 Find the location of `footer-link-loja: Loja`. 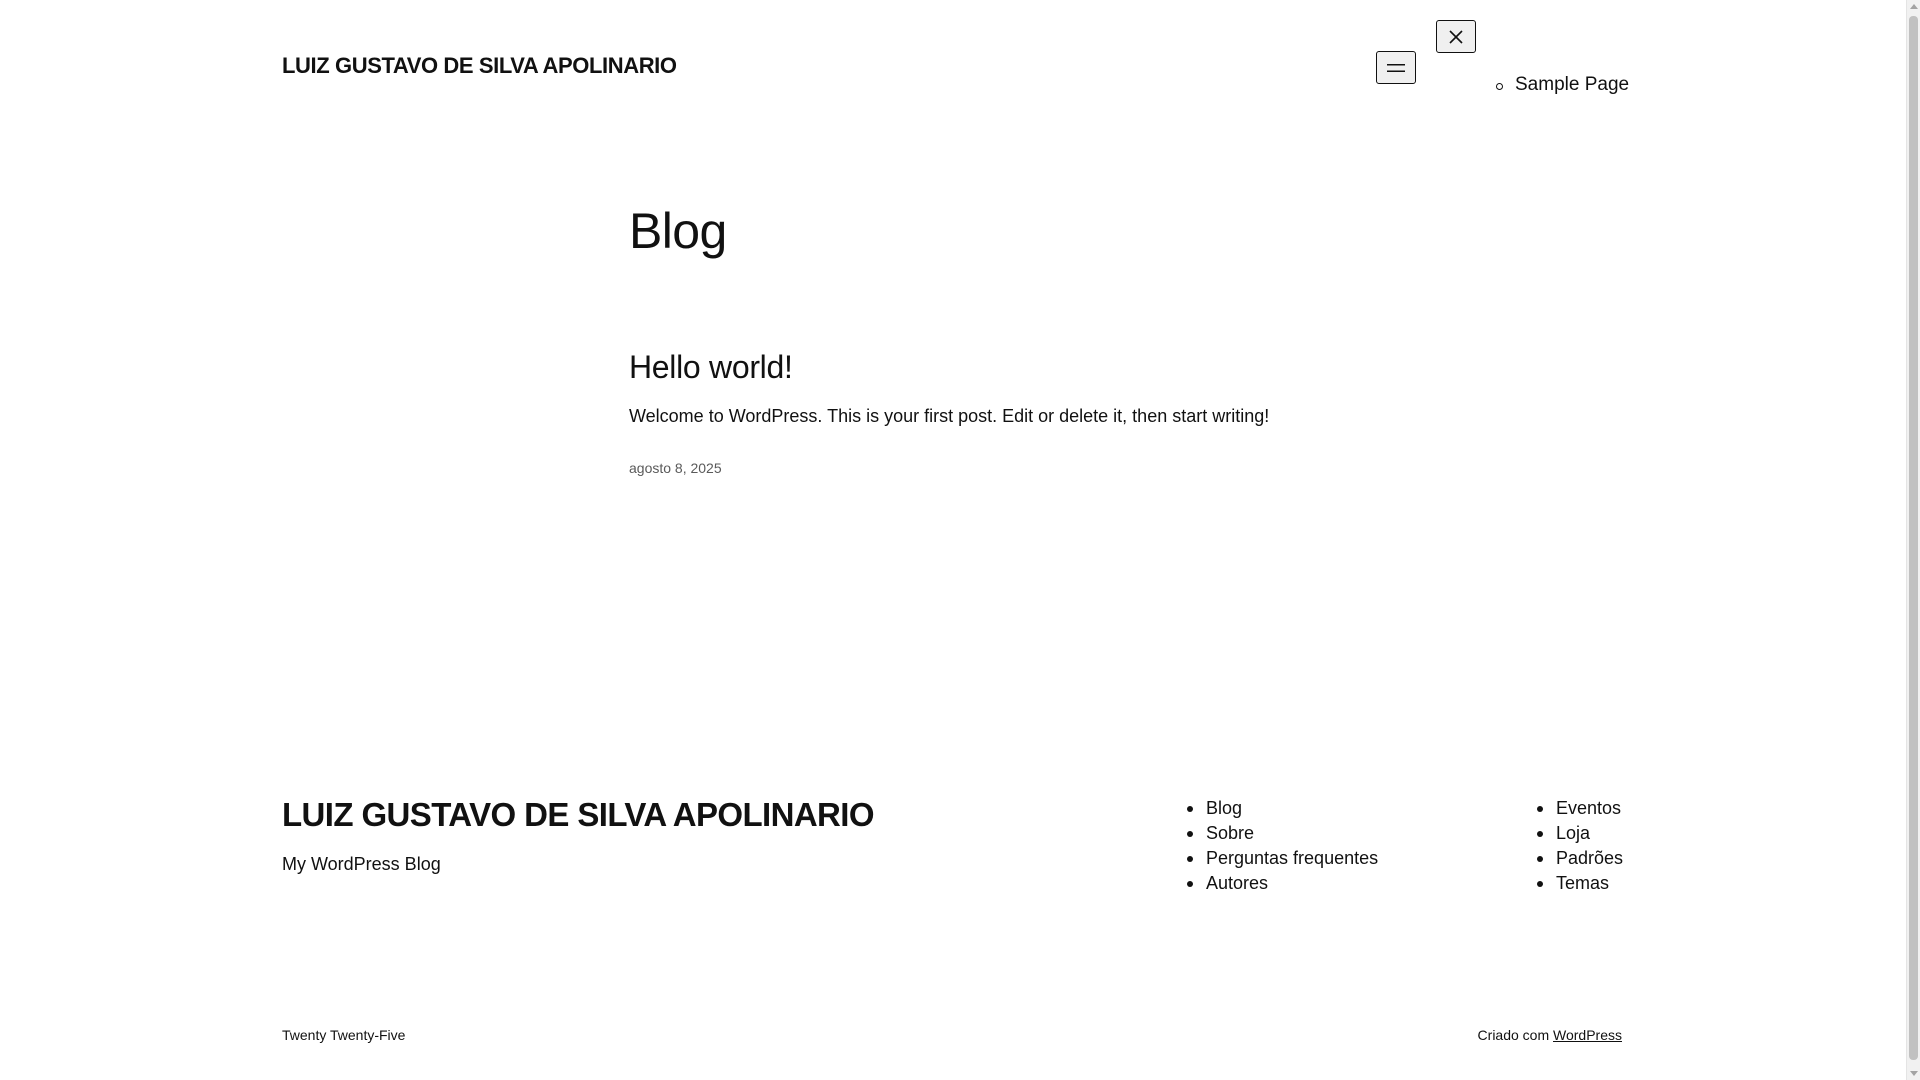

footer-link-loja: Loja is located at coordinates (1573, 833).